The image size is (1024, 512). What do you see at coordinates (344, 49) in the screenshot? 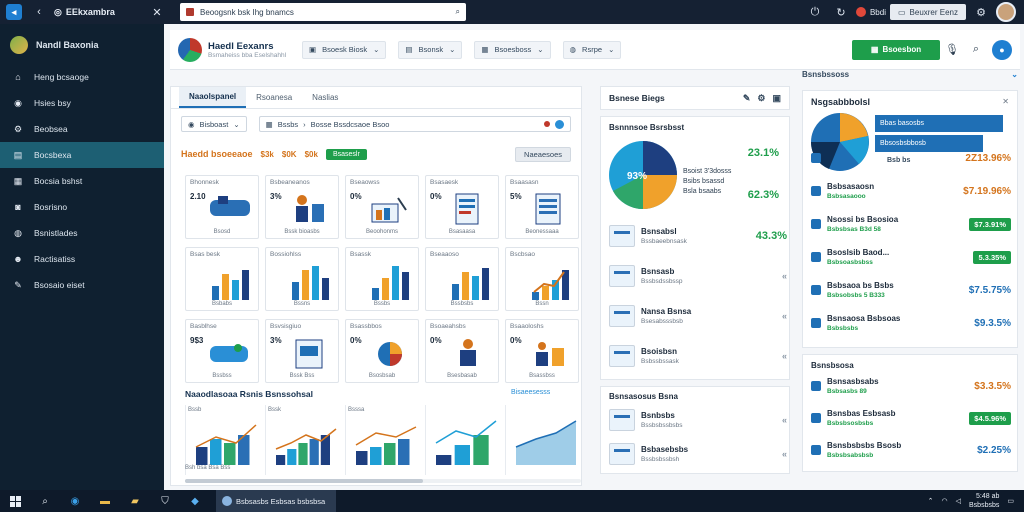
I see `header-select-1: ▣ Bsoesk Biosk ⌄` at bounding box center [344, 49].